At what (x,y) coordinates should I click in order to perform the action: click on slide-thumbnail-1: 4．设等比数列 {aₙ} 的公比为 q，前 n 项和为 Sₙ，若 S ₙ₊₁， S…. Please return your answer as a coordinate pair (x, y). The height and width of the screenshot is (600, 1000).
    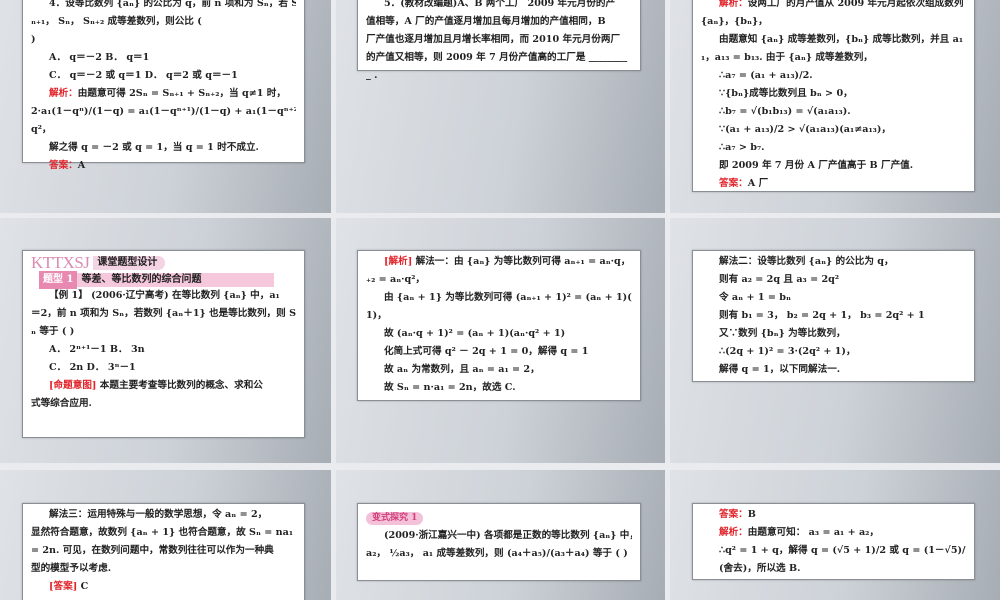
    Looking at the image, I should click on (165, 106).